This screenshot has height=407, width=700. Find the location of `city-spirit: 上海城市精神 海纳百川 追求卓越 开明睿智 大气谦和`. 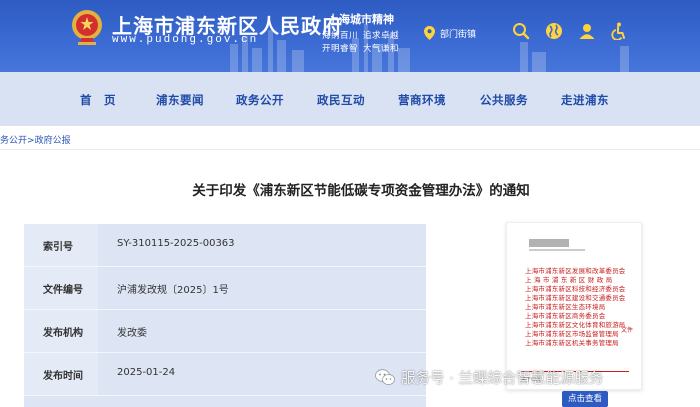

city-spirit: 上海城市精神 海纳百川 追求卓越 开明睿智 大气谦和 is located at coordinates (363, 33).